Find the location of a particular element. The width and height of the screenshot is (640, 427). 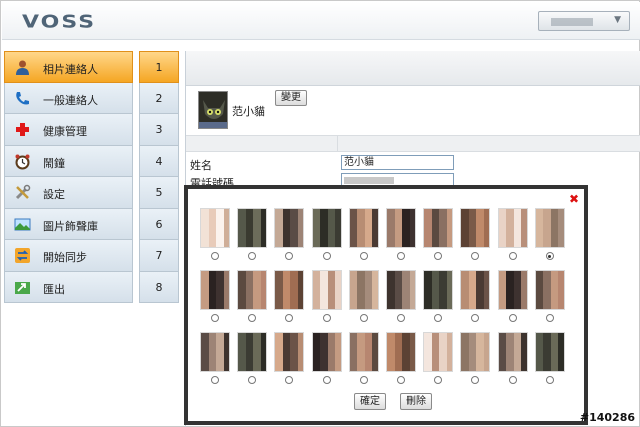

delete-button: 刪除 is located at coordinates (416, 401).